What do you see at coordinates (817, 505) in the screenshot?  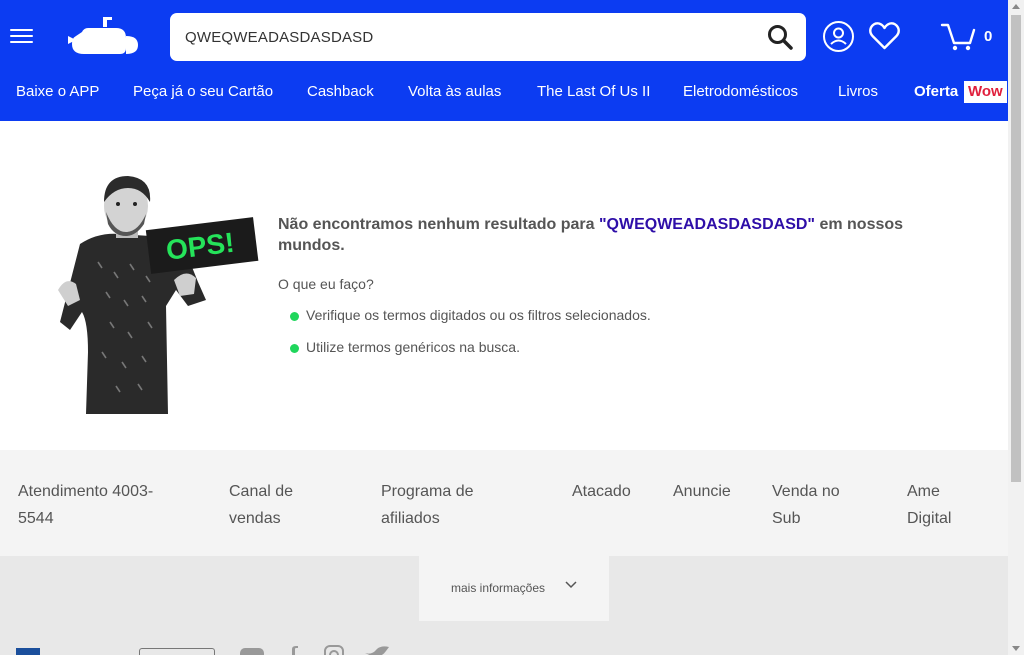 I see `footer-link-venda-sub: Venda no Sub` at bounding box center [817, 505].